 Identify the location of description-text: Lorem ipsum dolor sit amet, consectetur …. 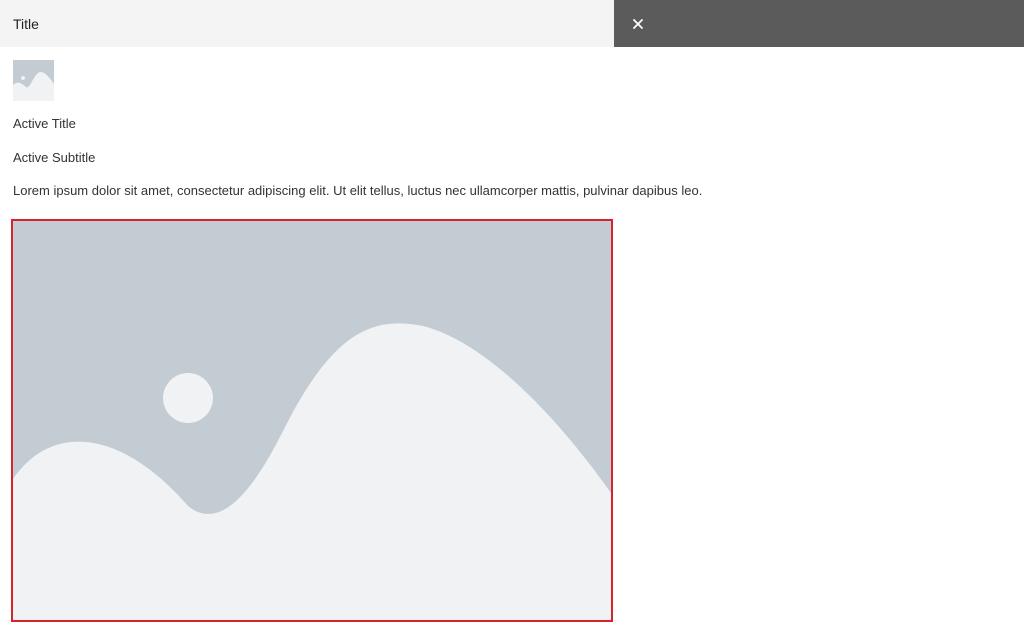
(358, 190).